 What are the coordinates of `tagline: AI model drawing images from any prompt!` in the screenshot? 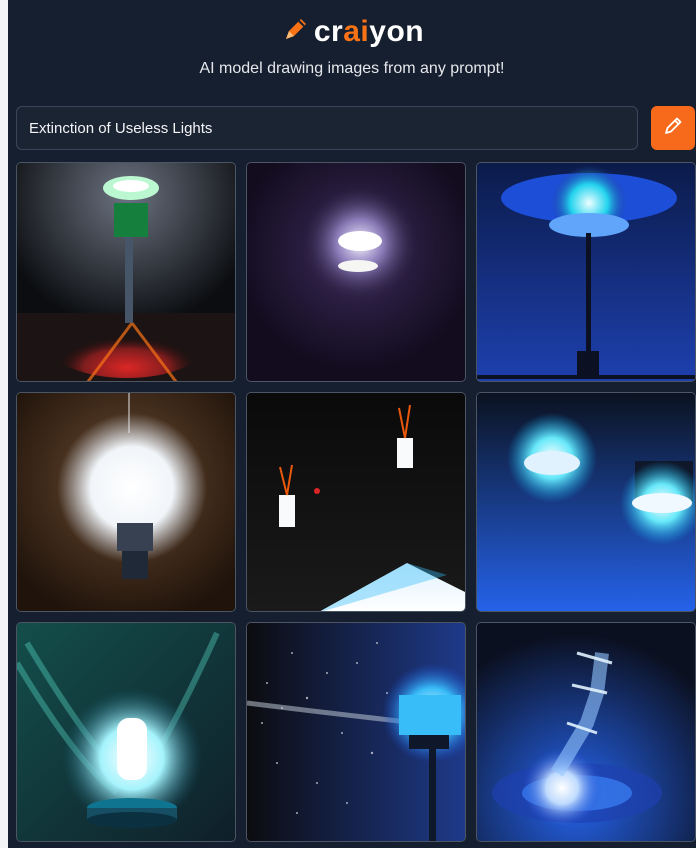 It's located at (352, 68).